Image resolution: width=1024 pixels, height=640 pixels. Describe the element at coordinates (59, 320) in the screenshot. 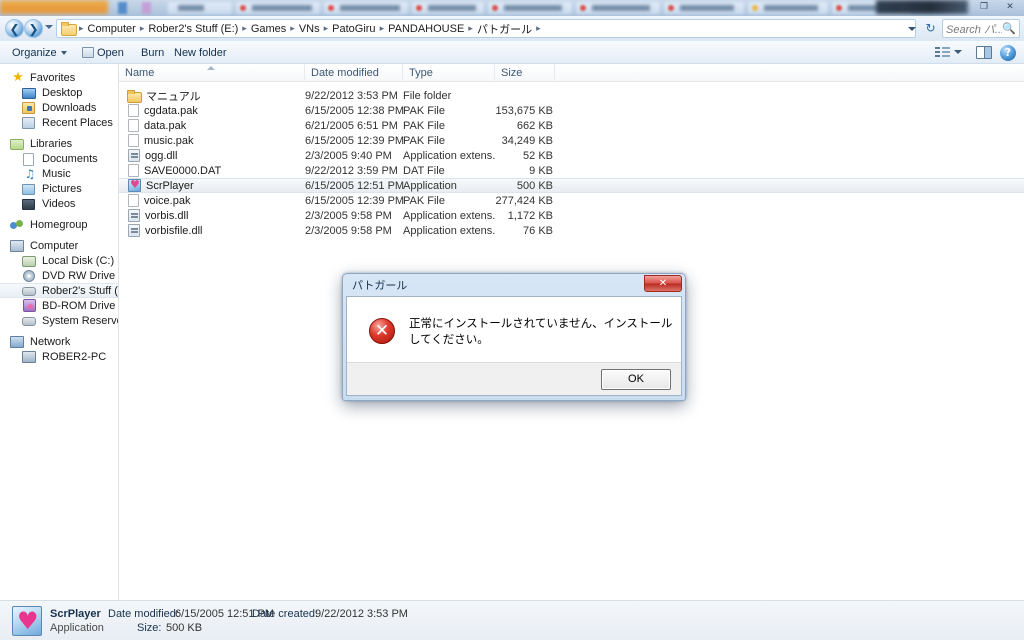

I see `sidebar-item-system-reserved-g: System Reserved (G:` at that location.